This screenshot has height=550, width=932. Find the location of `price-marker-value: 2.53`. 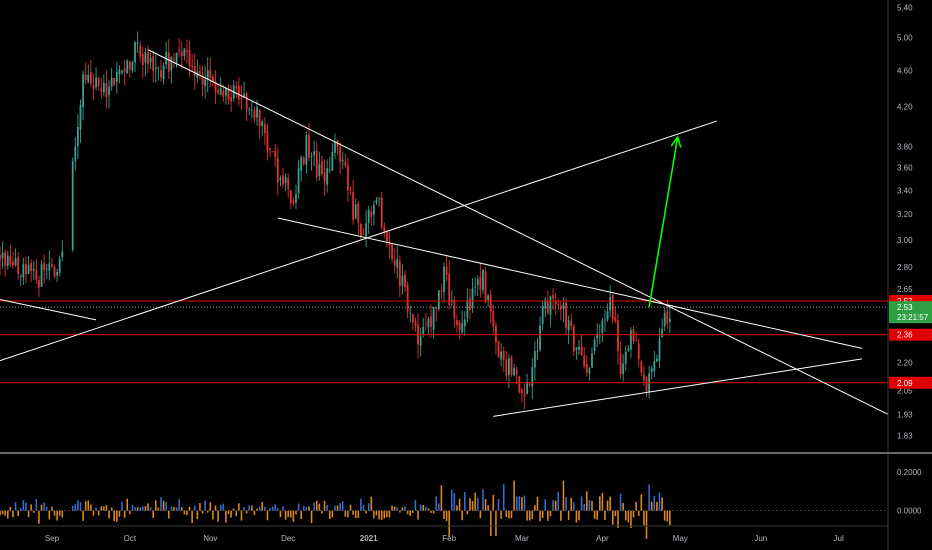

price-marker-value: 2.53 is located at coordinates (905, 307).